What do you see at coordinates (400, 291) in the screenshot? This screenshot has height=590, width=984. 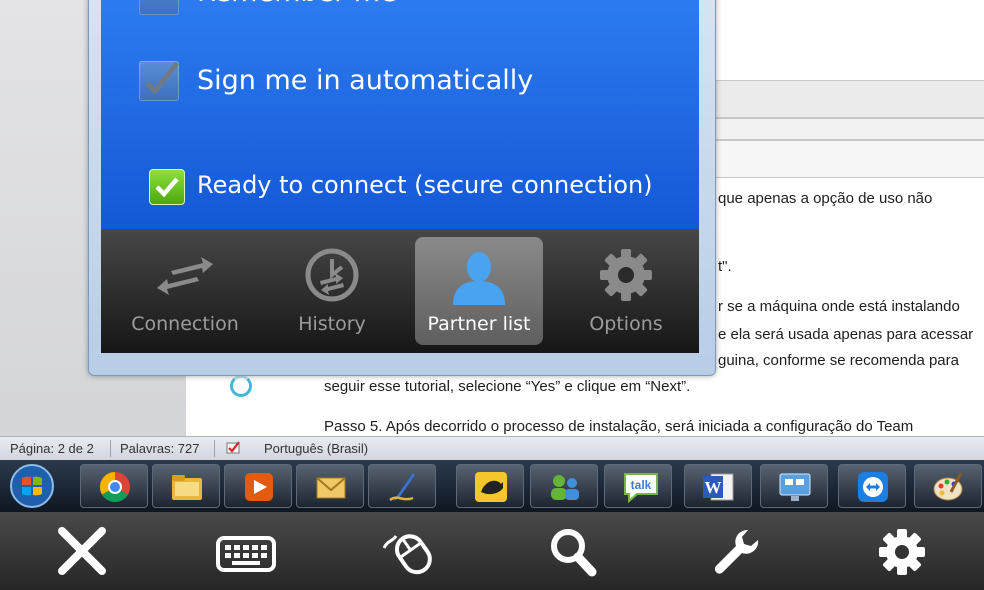 I see `bottom-tab-bar: Connection History Partner list Options` at bounding box center [400, 291].